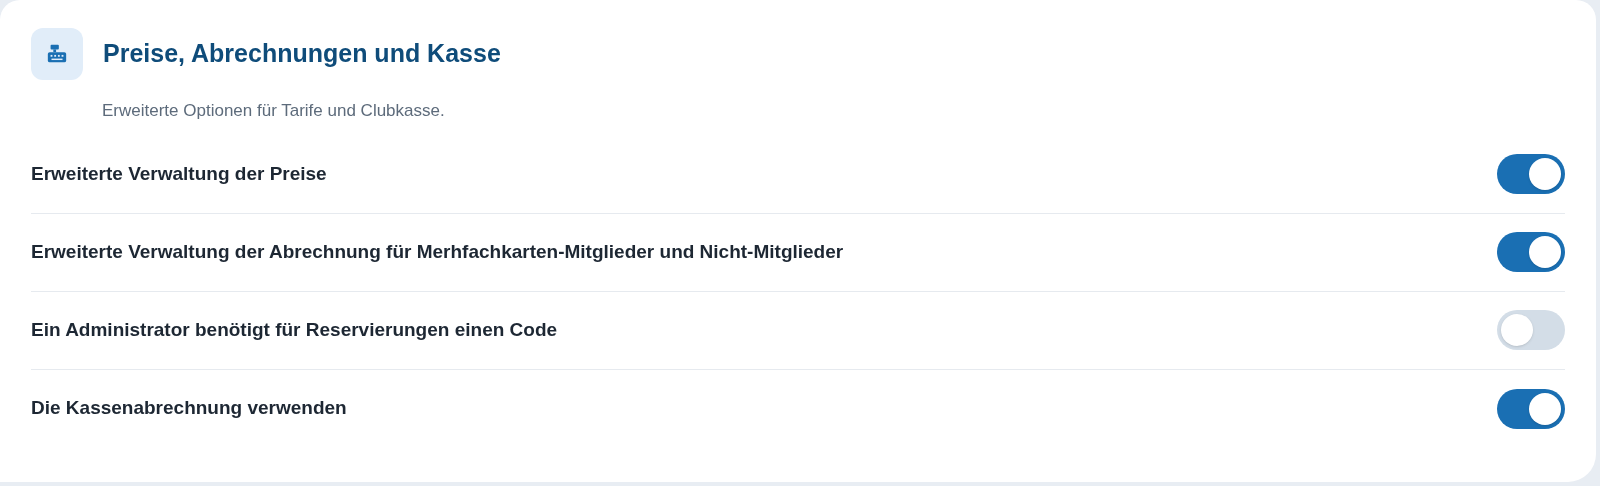  I want to click on cash-register-icon, so click(57, 54).